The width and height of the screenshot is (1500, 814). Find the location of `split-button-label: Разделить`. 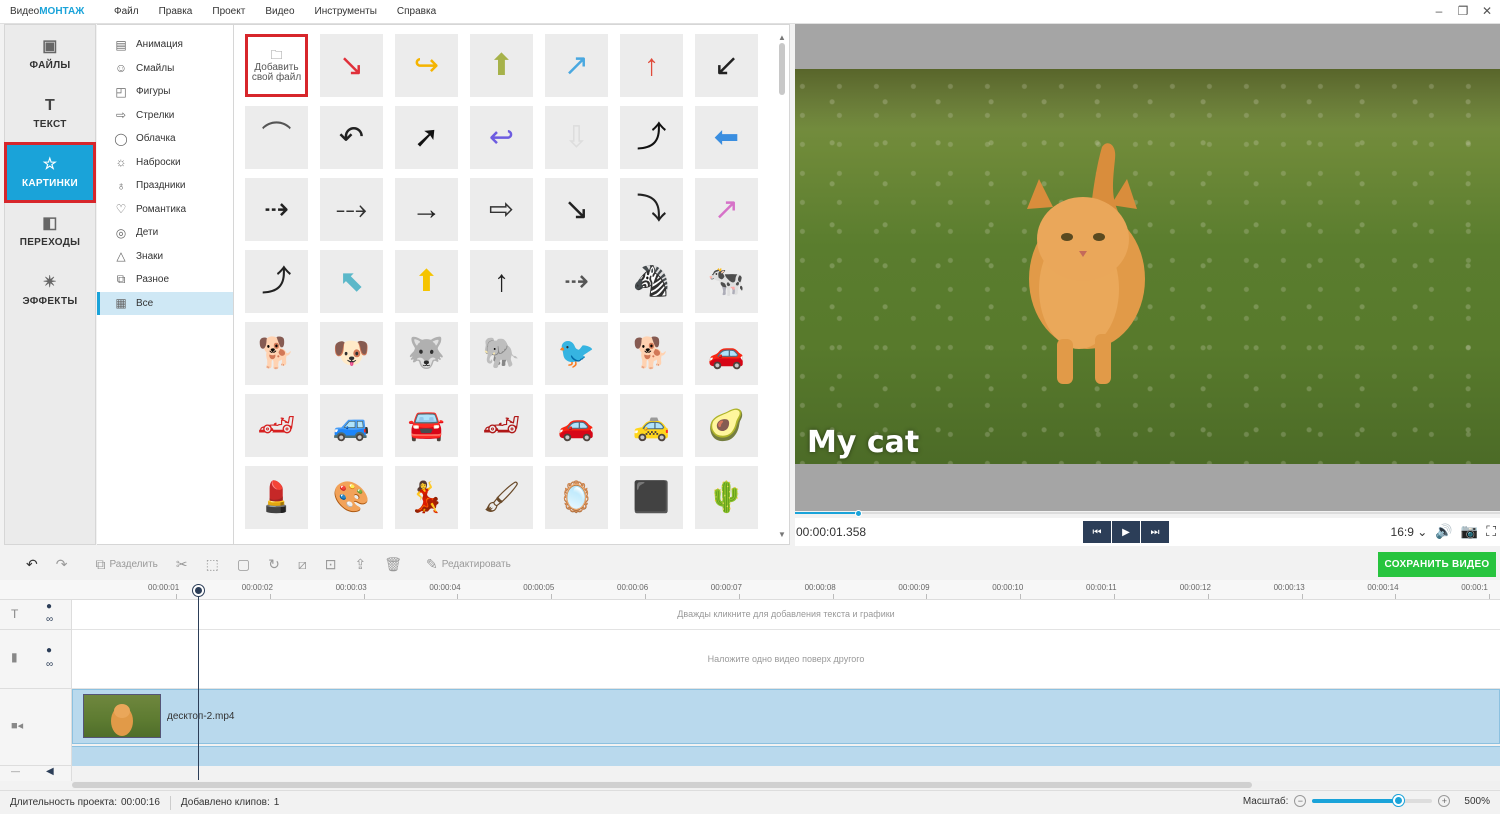

split-button-label: Разделить is located at coordinates (133, 564).